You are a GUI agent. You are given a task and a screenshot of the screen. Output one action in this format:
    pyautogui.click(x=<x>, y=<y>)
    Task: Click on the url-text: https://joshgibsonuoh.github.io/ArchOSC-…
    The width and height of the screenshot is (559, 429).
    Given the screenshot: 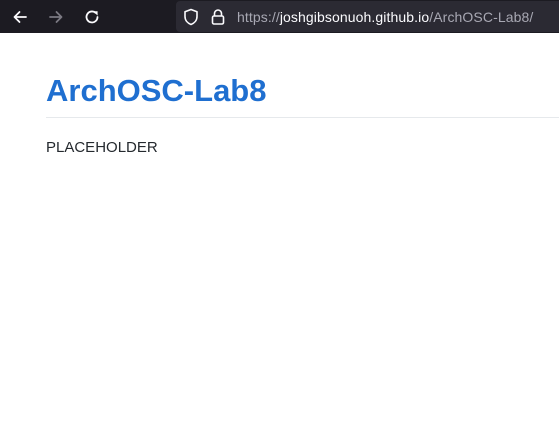 What is the action you would take?
    pyautogui.click(x=385, y=17)
    